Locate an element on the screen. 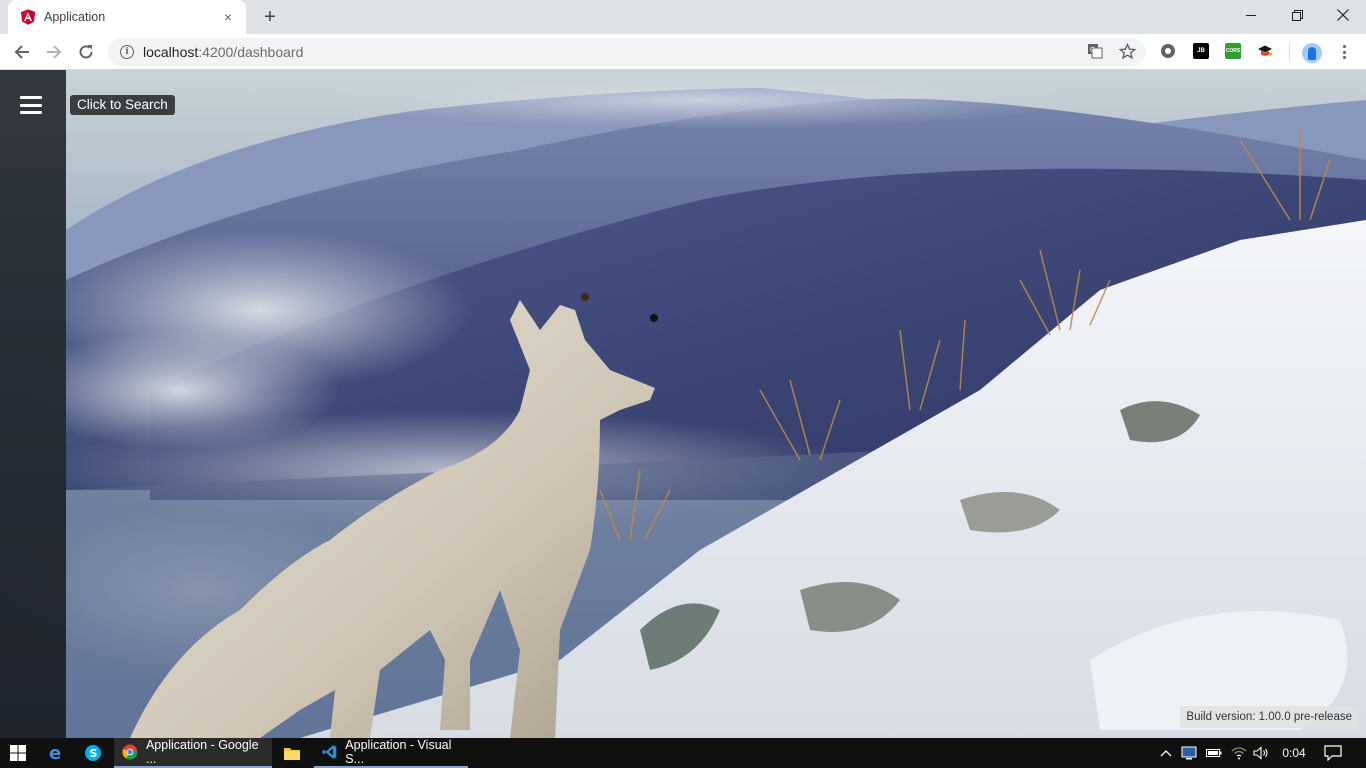  speaker-icon is located at coordinates (1260, 753).